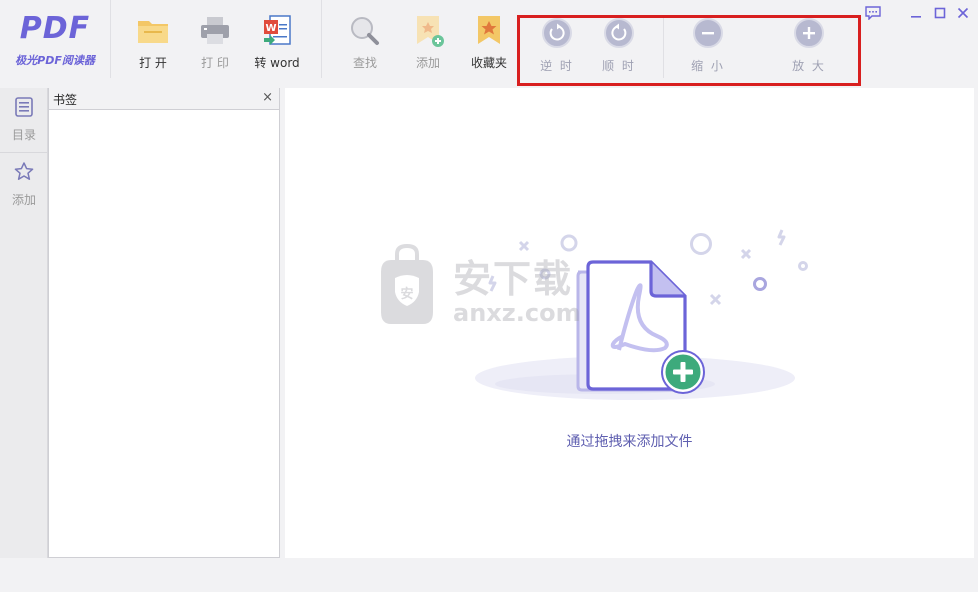  Describe the element at coordinates (513, 279) in the screenshot. I see `watermark-cn: 安下载` at that location.